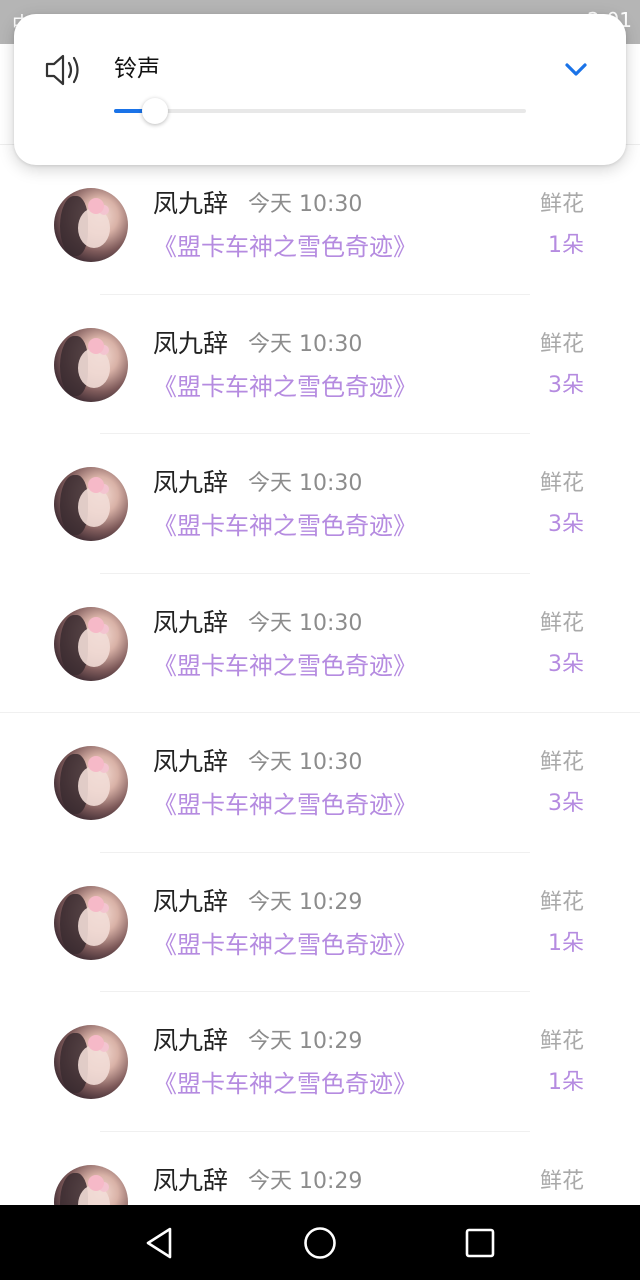  What do you see at coordinates (137, 69) in the screenshot?
I see `volume-label: 铃声` at bounding box center [137, 69].